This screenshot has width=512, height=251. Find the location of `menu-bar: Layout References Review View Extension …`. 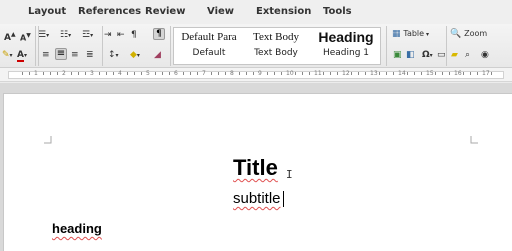

menu-bar: Layout References Review View Extension … is located at coordinates (256, 12).